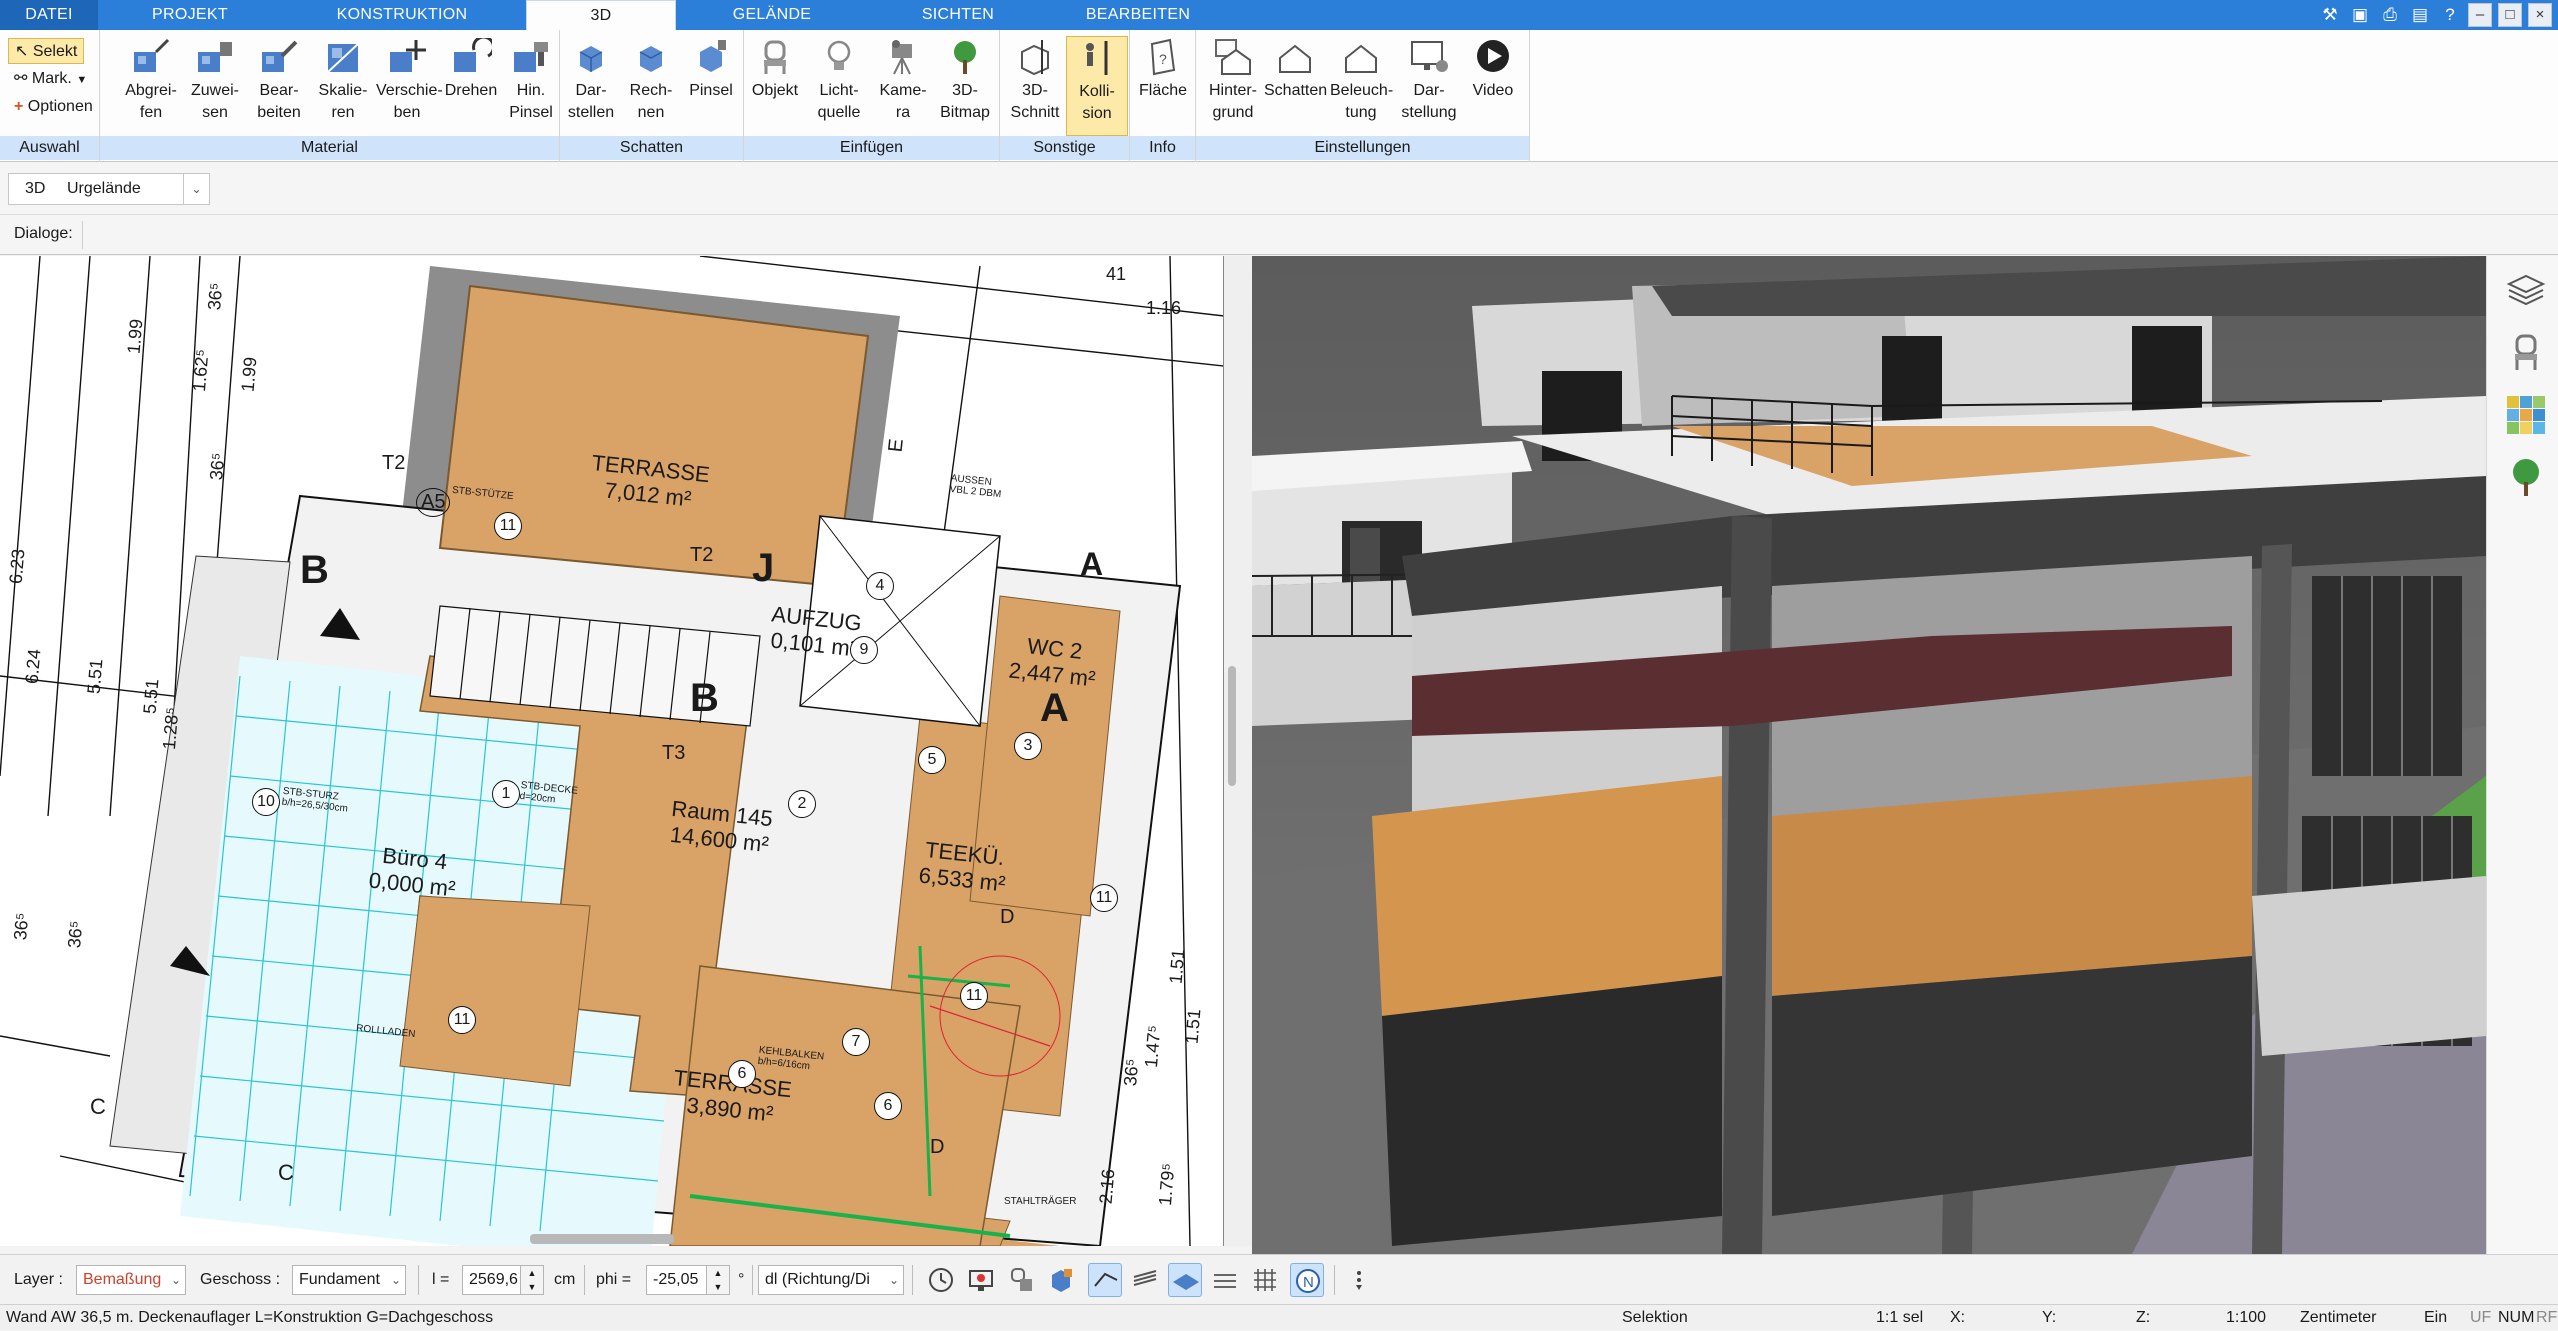  Describe the element at coordinates (2390, 15) in the screenshot. I see `print-icon: ⎙` at that location.